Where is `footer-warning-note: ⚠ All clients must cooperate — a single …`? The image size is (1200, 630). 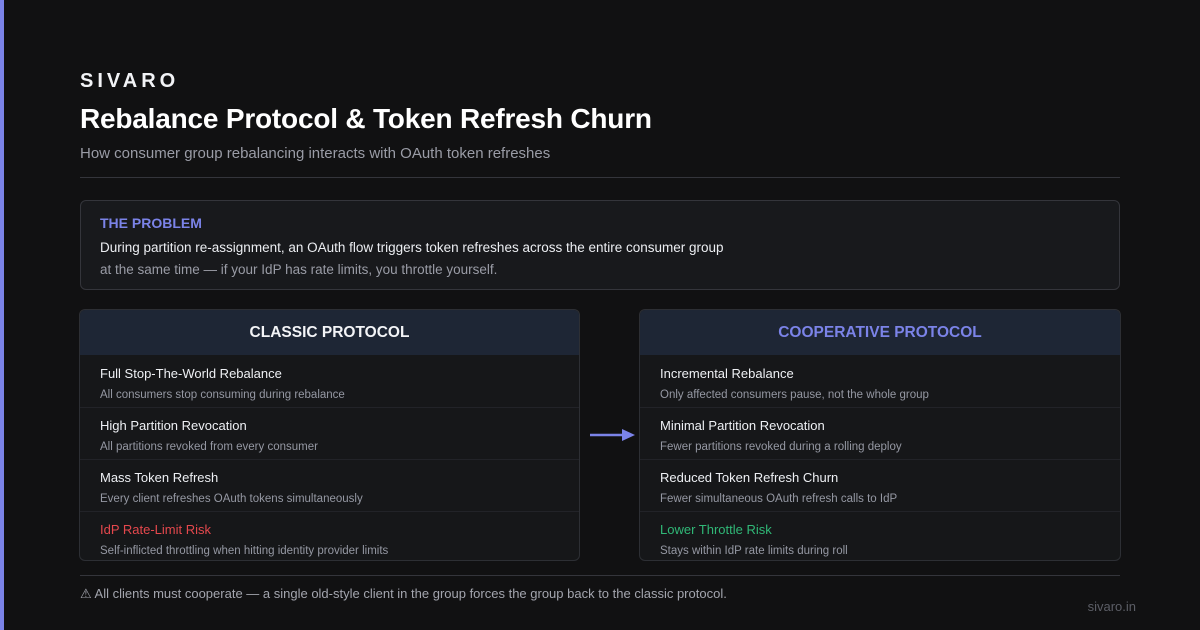 footer-warning-note: ⚠ All clients must cooperate — a single … is located at coordinates (403, 593).